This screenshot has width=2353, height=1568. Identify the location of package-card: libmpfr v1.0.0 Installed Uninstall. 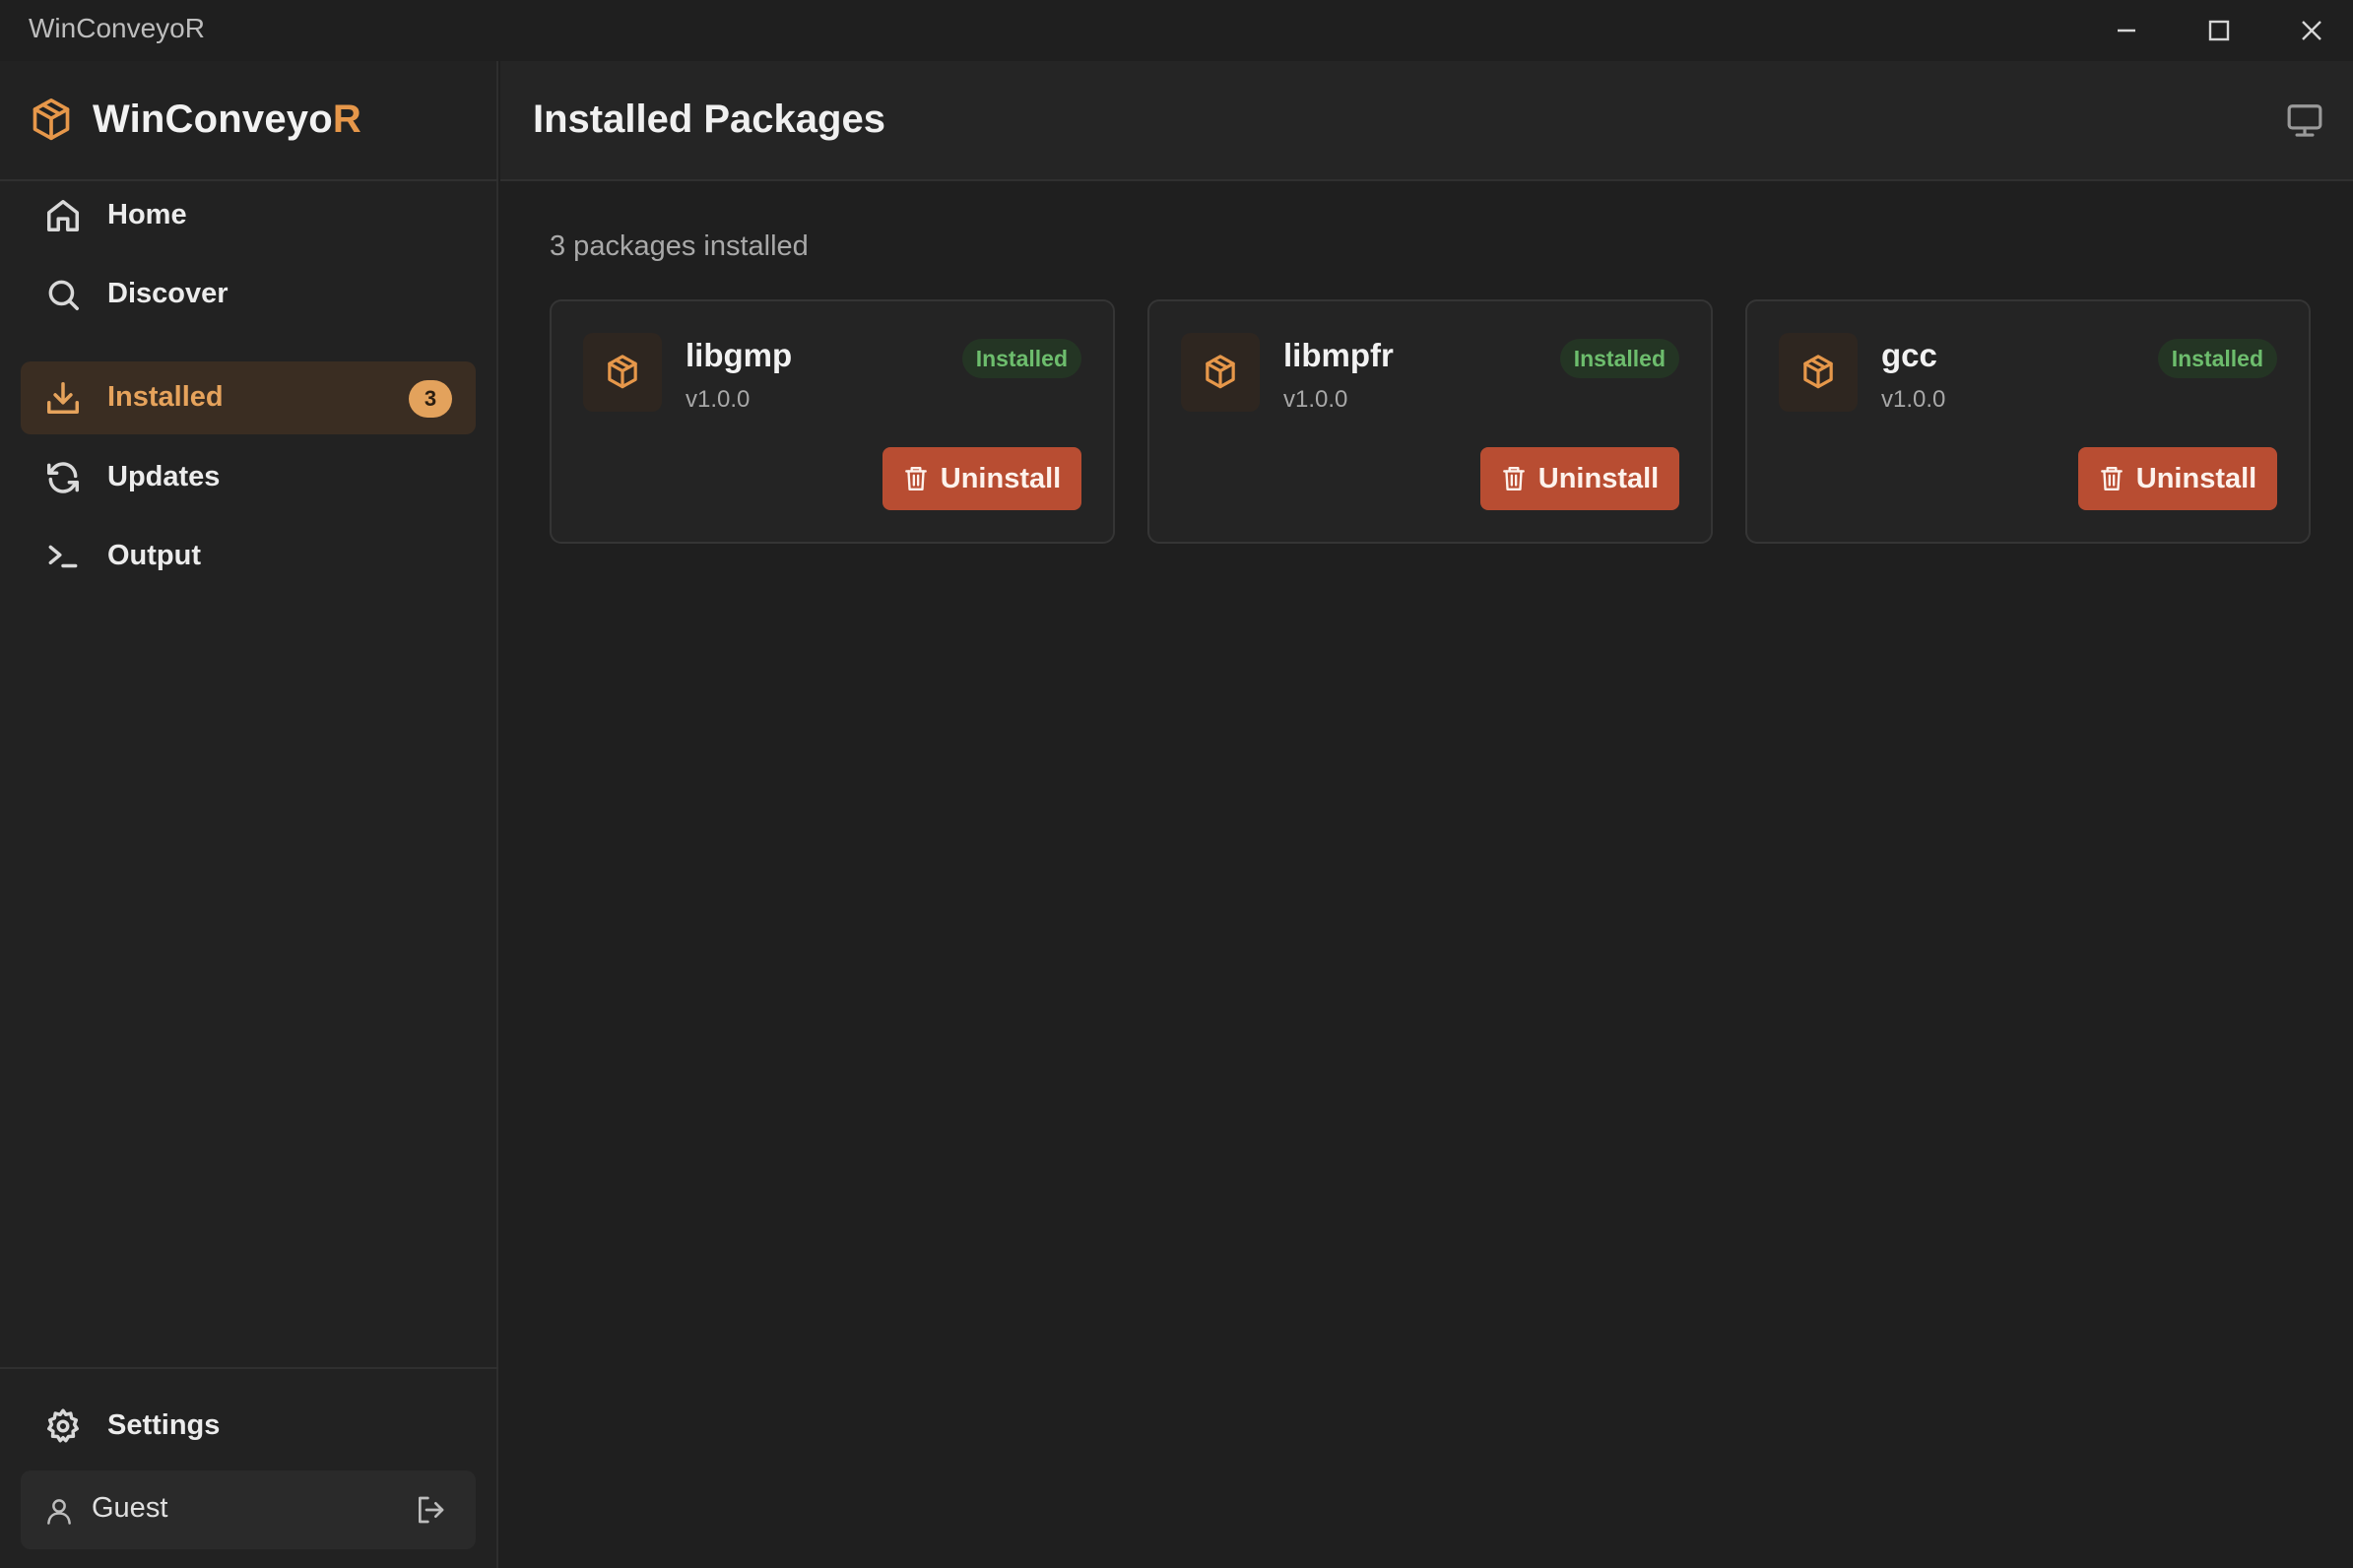
(1430, 422).